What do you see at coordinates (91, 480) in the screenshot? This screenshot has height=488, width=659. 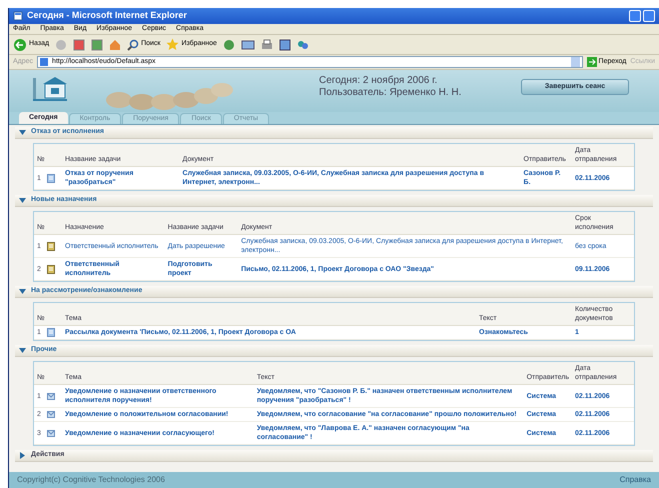 I see `copyright-text: Copyright(c) Cognitive Technologies 2006` at bounding box center [91, 480].